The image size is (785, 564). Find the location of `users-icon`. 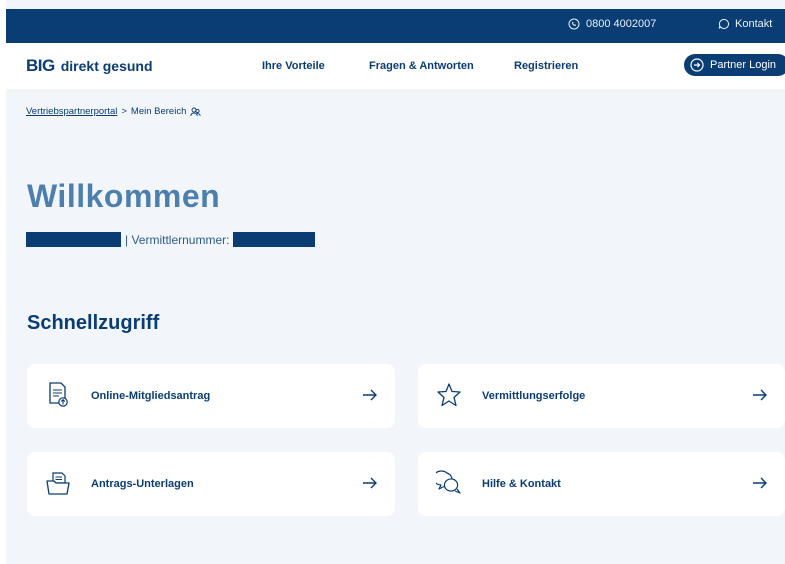

users-icon is located at coordinates (196, 111).